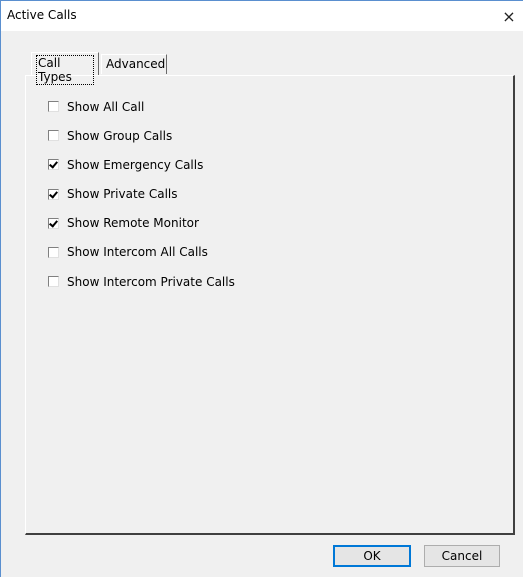 This screenshot has width=523, height=577. I want to click on show-remote-monitor-label: Show Remote Monitor, so click(133, 223).